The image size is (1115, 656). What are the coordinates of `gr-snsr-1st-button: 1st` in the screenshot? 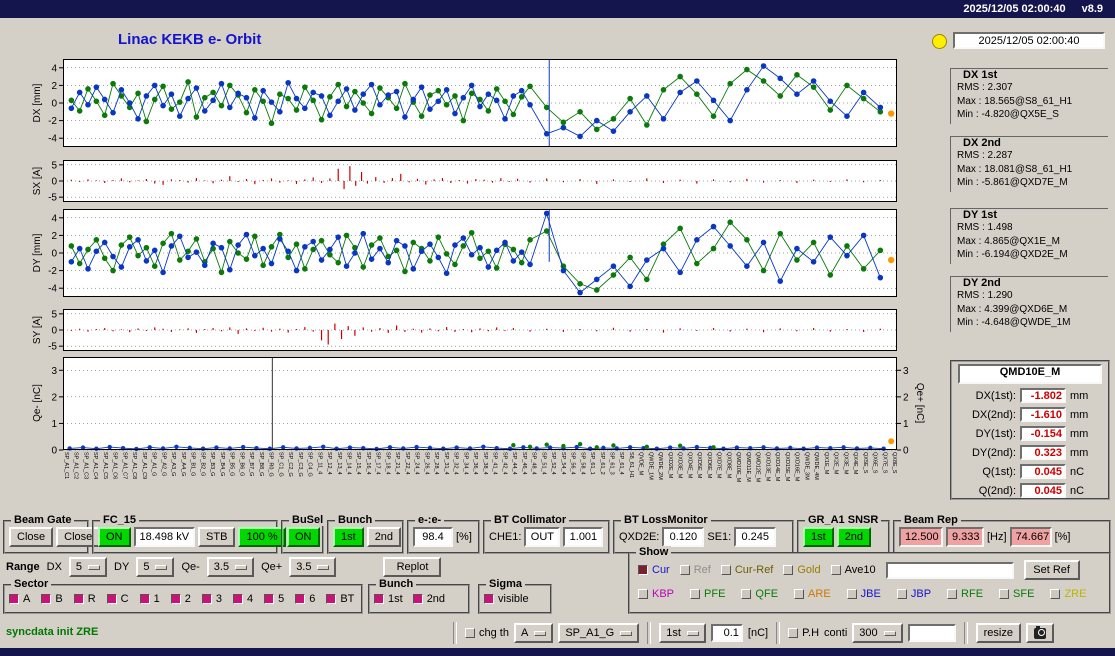 It's located at (818, 537).